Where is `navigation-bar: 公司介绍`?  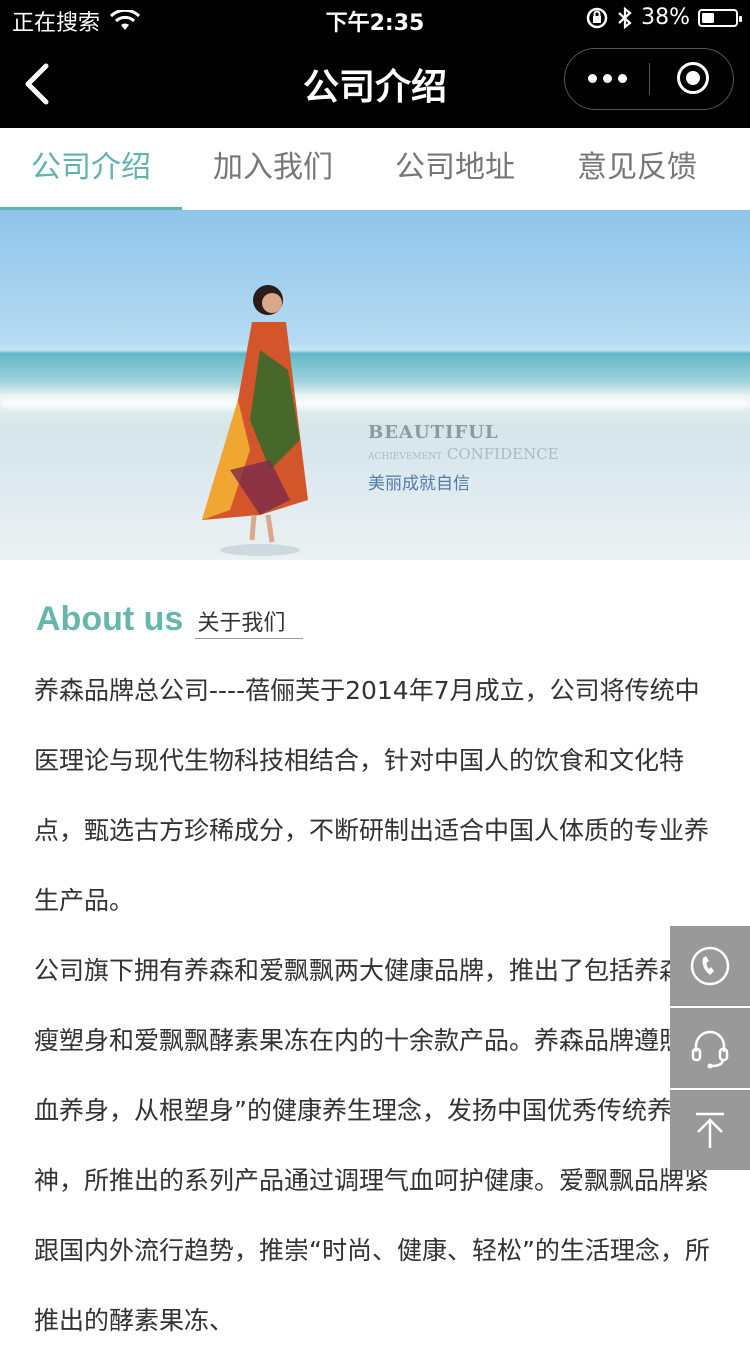 navigation-bar: 公司介绍 is located at coordinates (375, 84).